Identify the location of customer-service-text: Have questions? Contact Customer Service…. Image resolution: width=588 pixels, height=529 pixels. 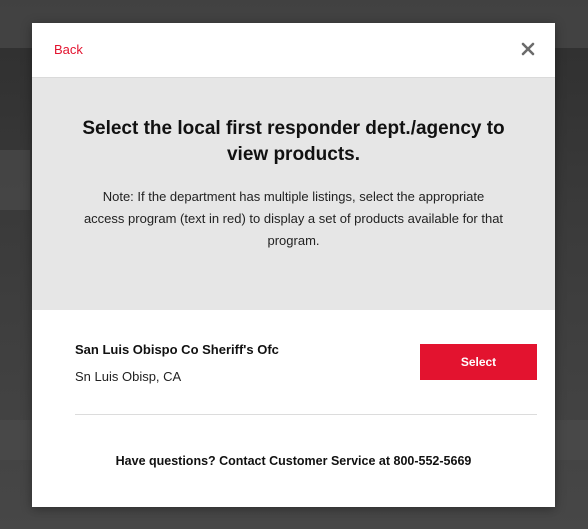
(293, 461).